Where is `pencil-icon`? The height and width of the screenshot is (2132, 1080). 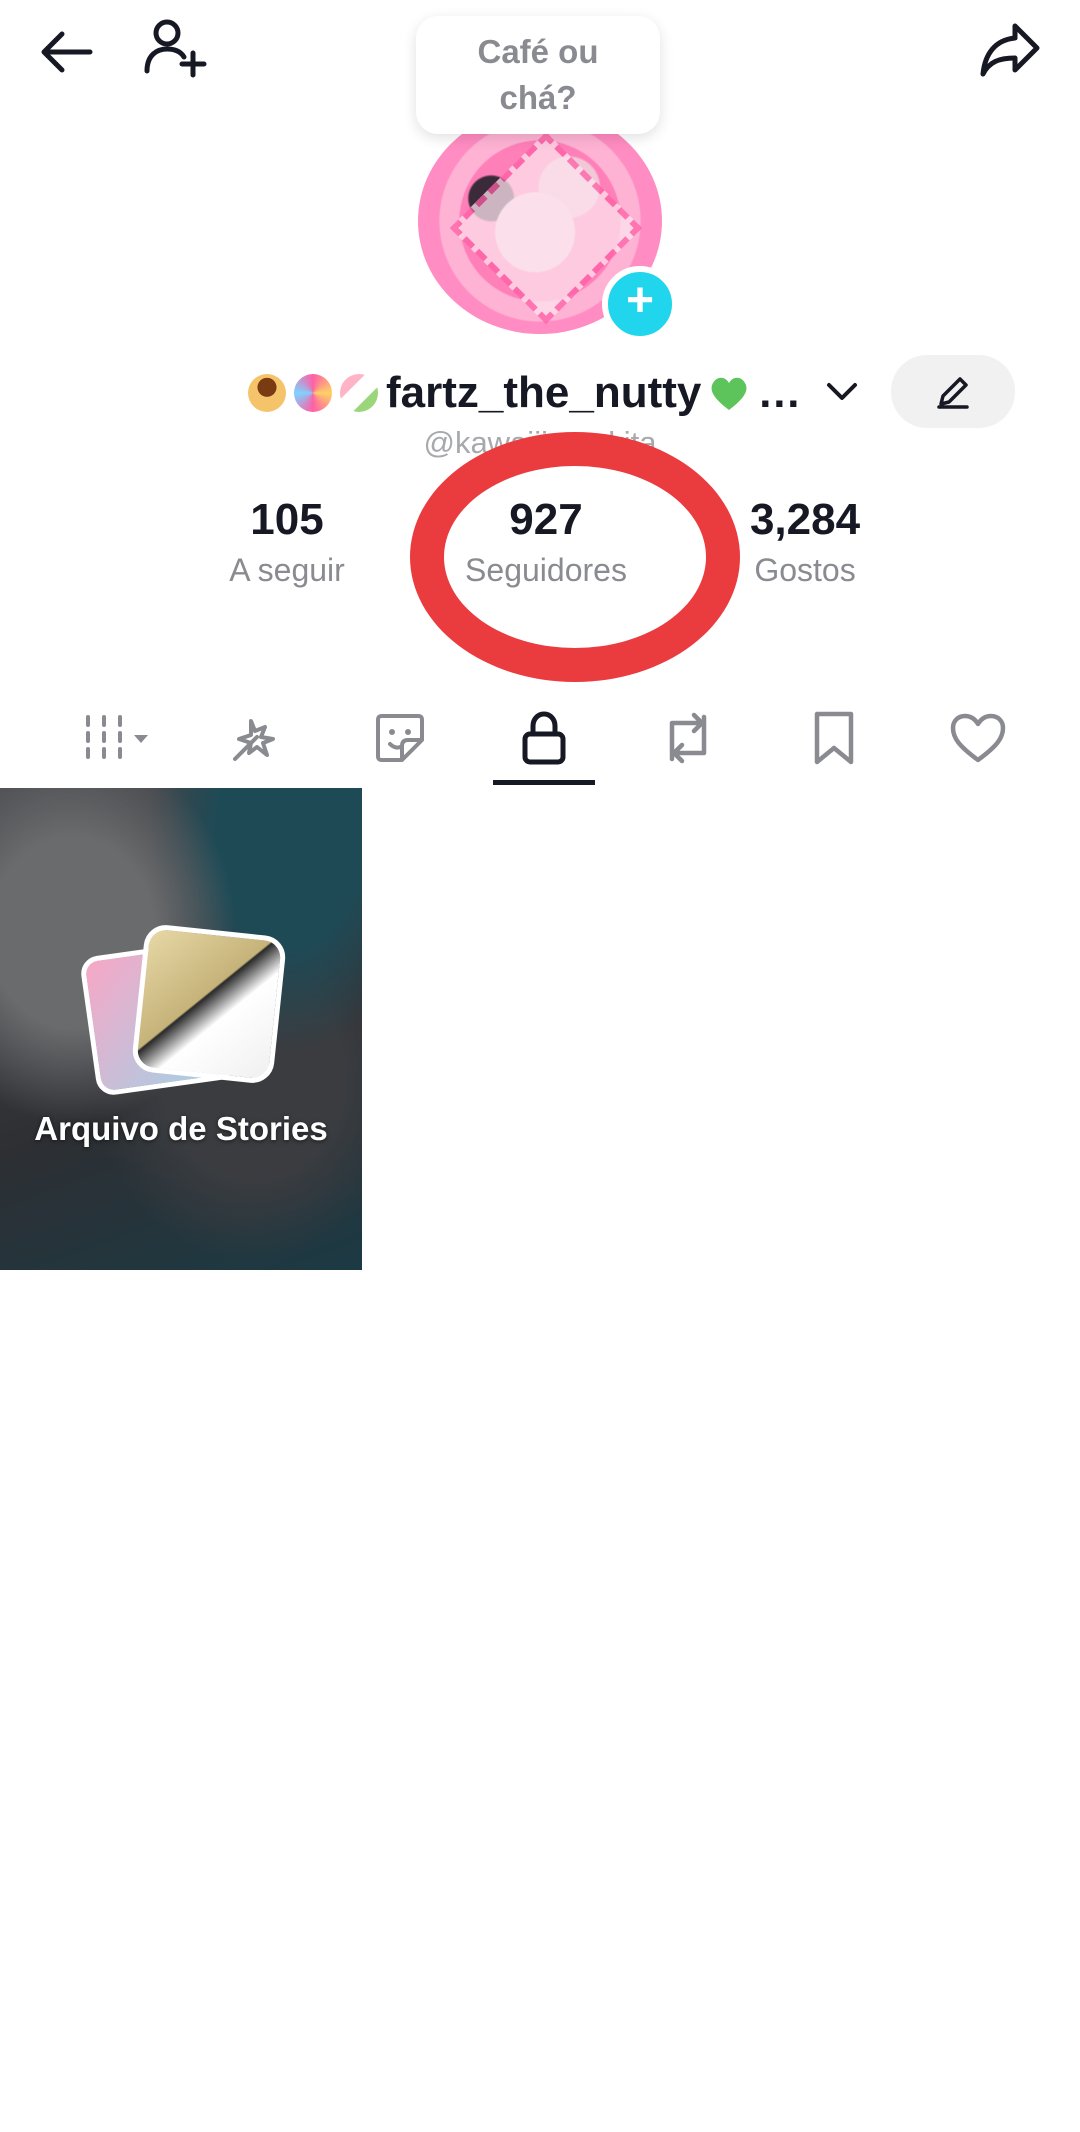
pencil-icon is located at coordinates (953, 392).